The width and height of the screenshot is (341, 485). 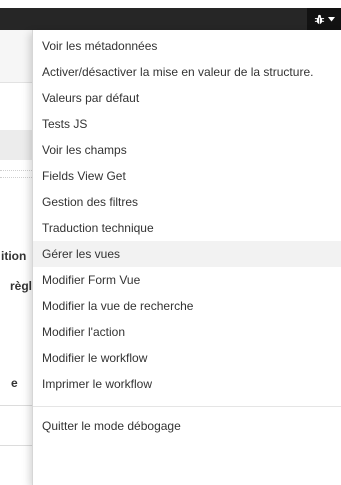 I want to click on top-navbar, so click(x=170, y=19).